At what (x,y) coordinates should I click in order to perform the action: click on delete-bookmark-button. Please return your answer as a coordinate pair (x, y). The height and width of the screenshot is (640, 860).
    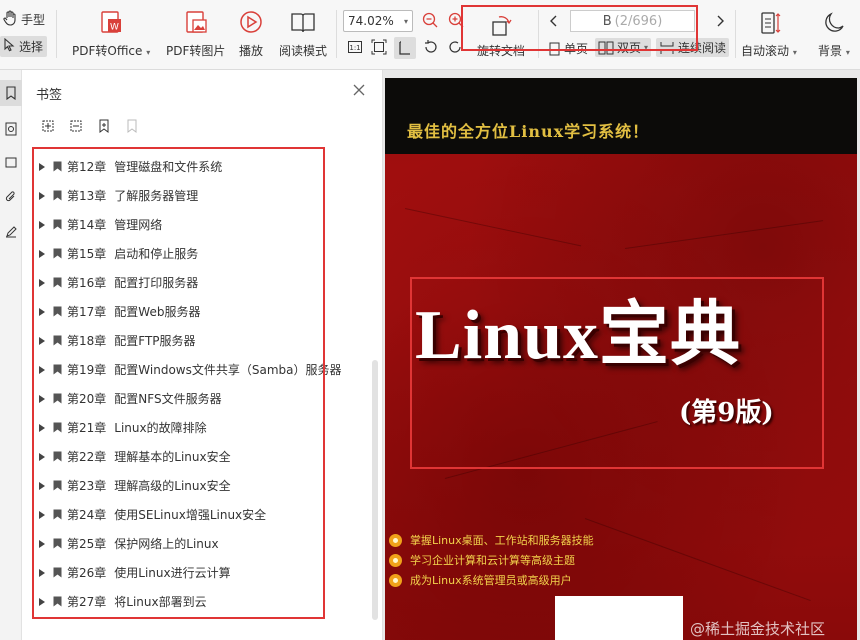
    Looking at the image, I should click on (132, 126).